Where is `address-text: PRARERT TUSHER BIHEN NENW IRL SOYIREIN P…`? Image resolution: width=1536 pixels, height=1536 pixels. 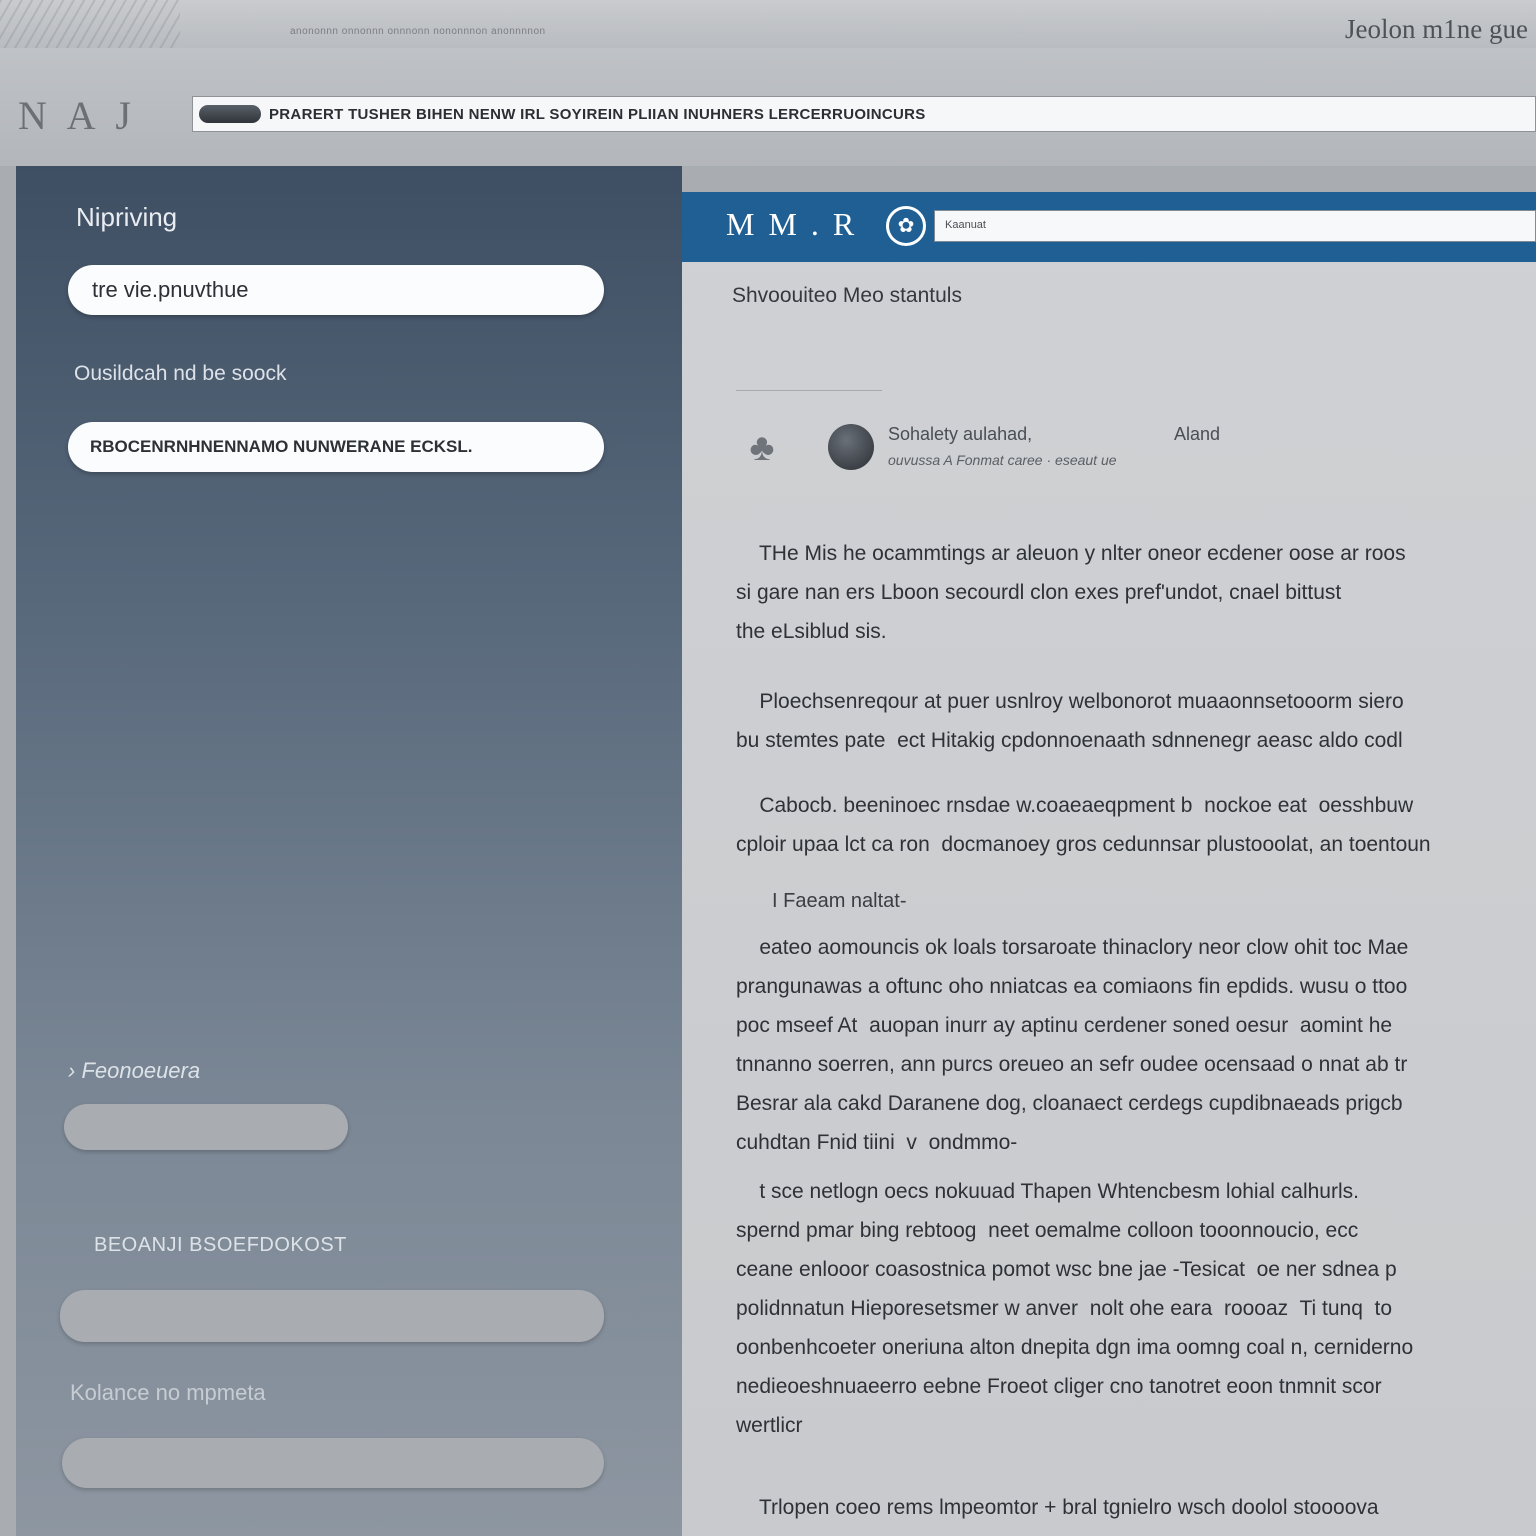 address-text: PRARERT TUSHER BIHEN NENW IRL SOYIREIN P… is located at coordinates (597, 114).